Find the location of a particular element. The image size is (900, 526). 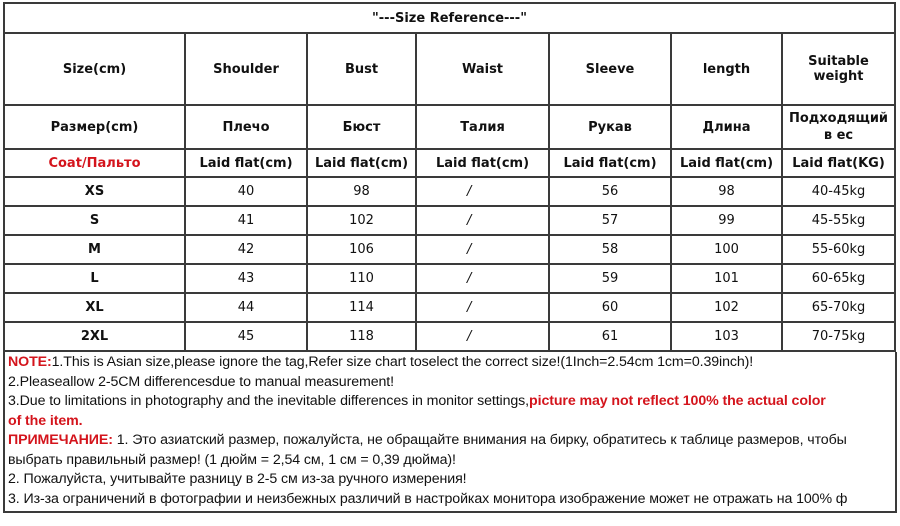

cell-bust: 98 is located at coordinates (361, 191).